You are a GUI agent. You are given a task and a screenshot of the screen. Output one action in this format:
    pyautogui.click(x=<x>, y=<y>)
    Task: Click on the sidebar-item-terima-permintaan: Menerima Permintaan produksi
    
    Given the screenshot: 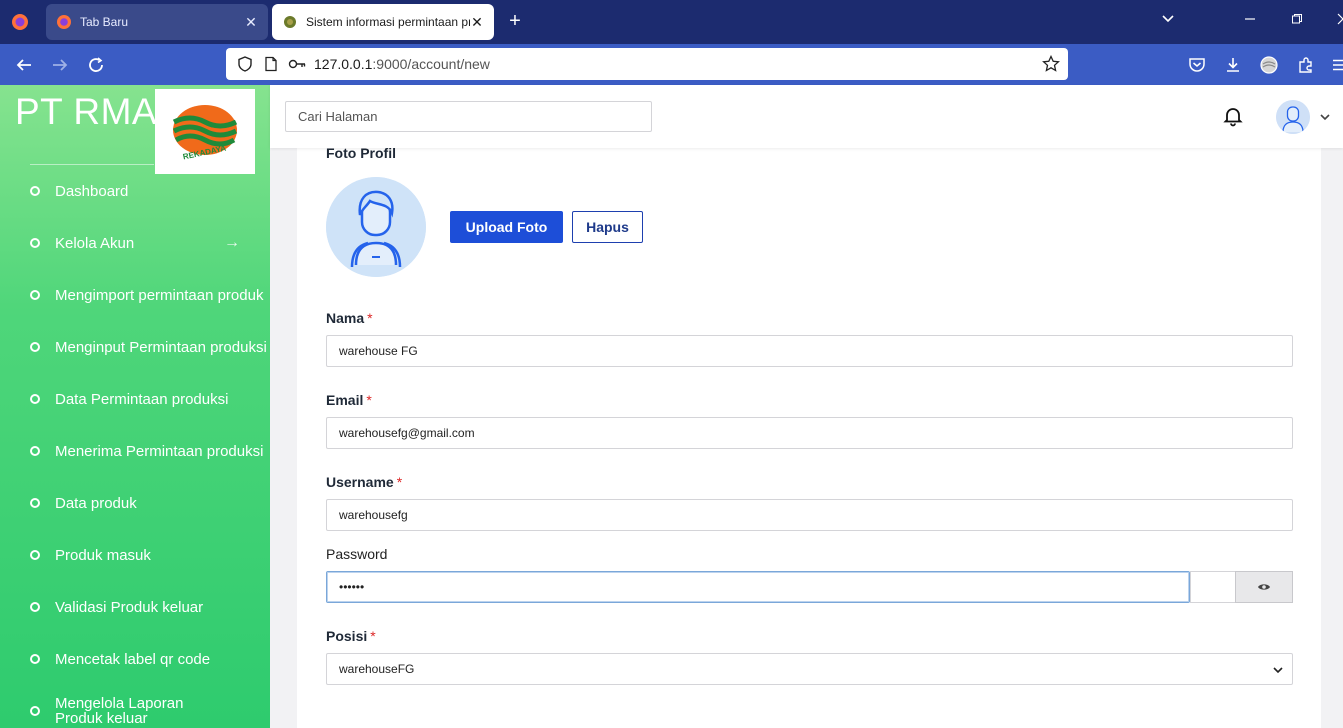 What is the action you would take?
    pyautogui.click(x=147, y=451)
    